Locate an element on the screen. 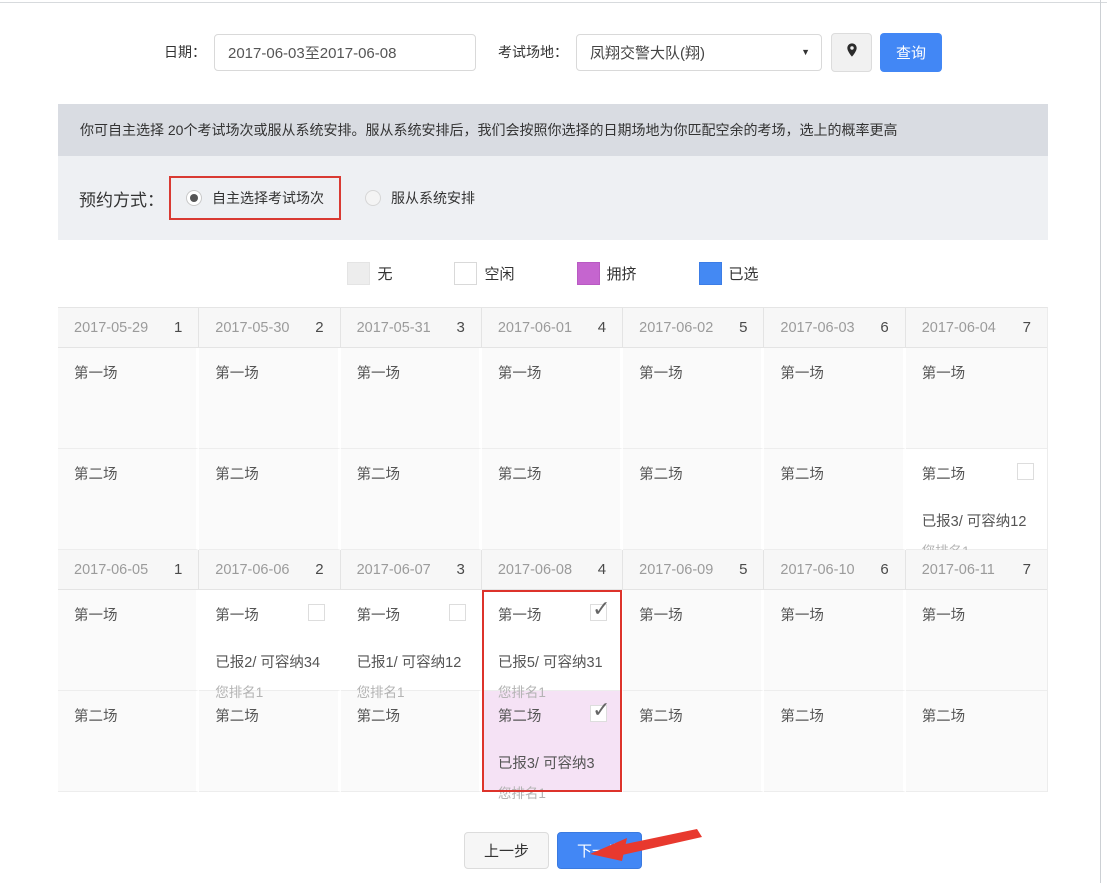  venue-select: 凤翔交警大队(翔) ▼ is located at coordinates (699, 52).